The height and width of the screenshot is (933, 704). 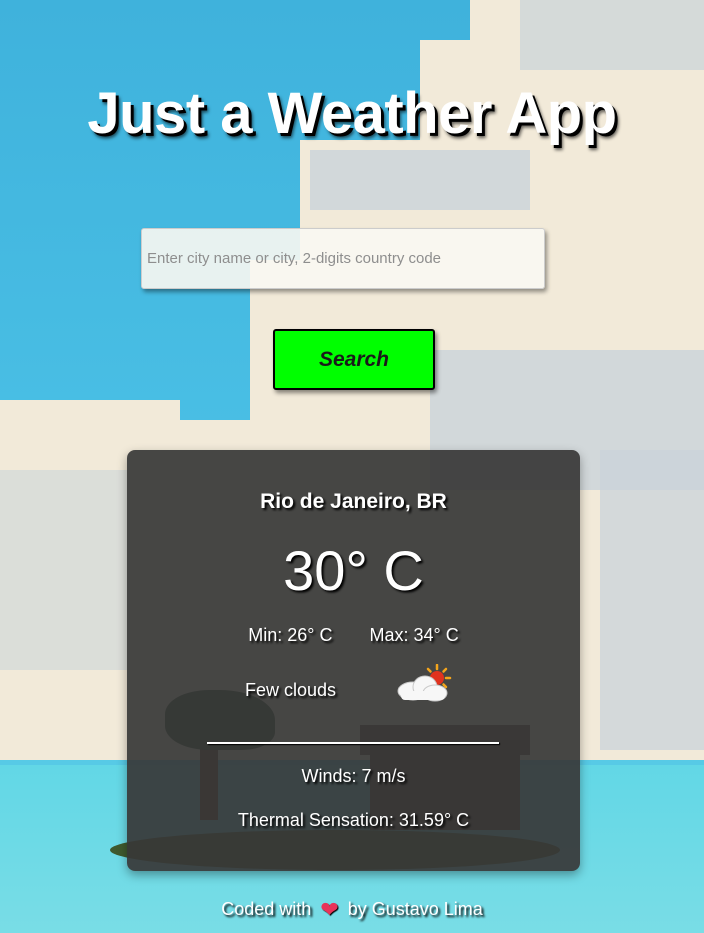 I want to click on heart-icon: ❤, so click(x=329, y=909).